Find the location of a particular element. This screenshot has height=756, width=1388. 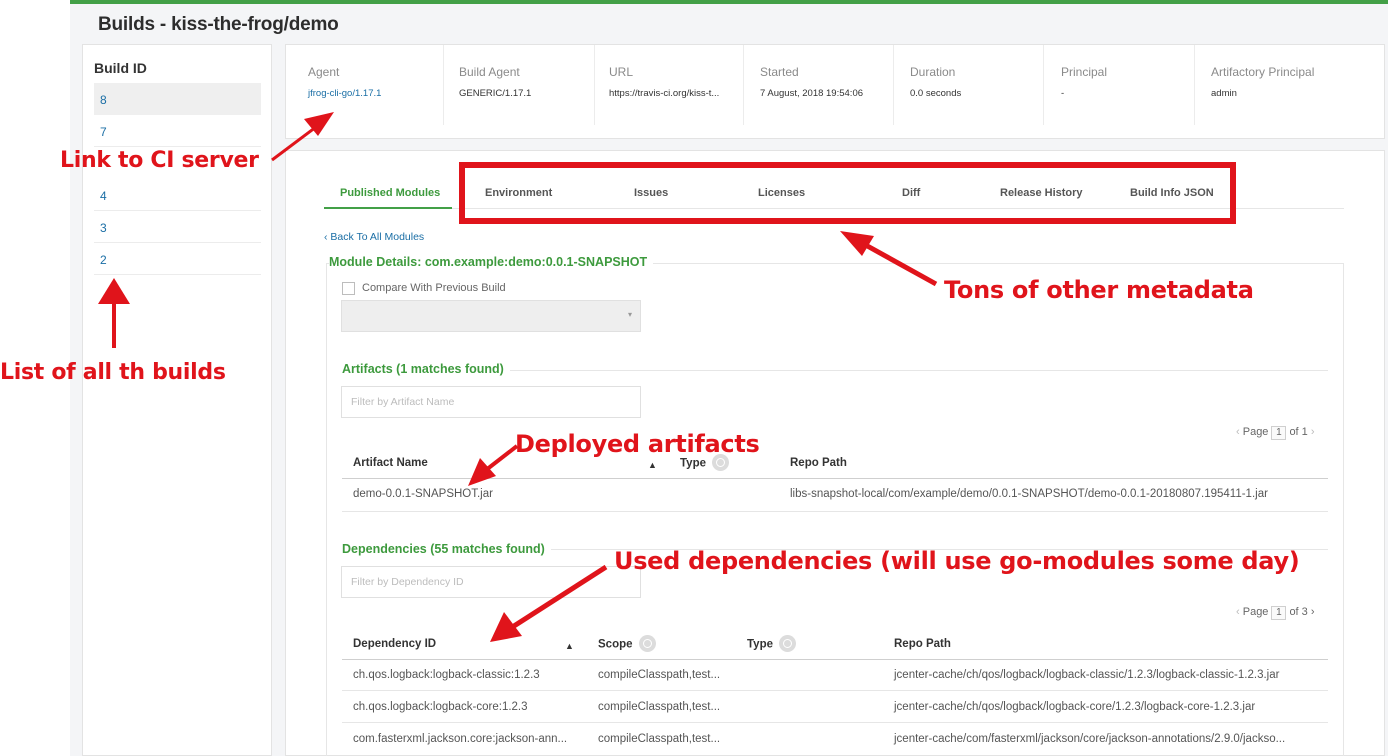

col-artifact-name: Artifact Name is located at coordinates (390, 463).